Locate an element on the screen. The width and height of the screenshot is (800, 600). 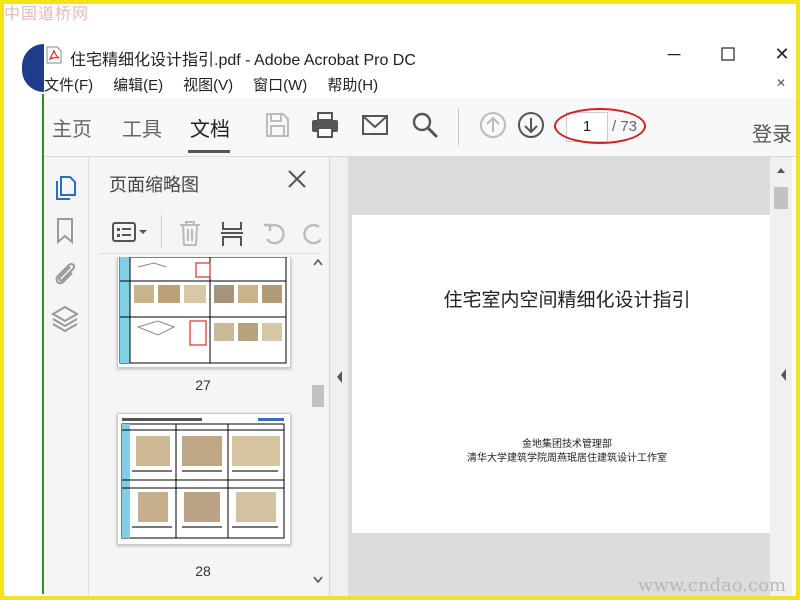
minimize-button: ─ is located at coordinates (674, 54).